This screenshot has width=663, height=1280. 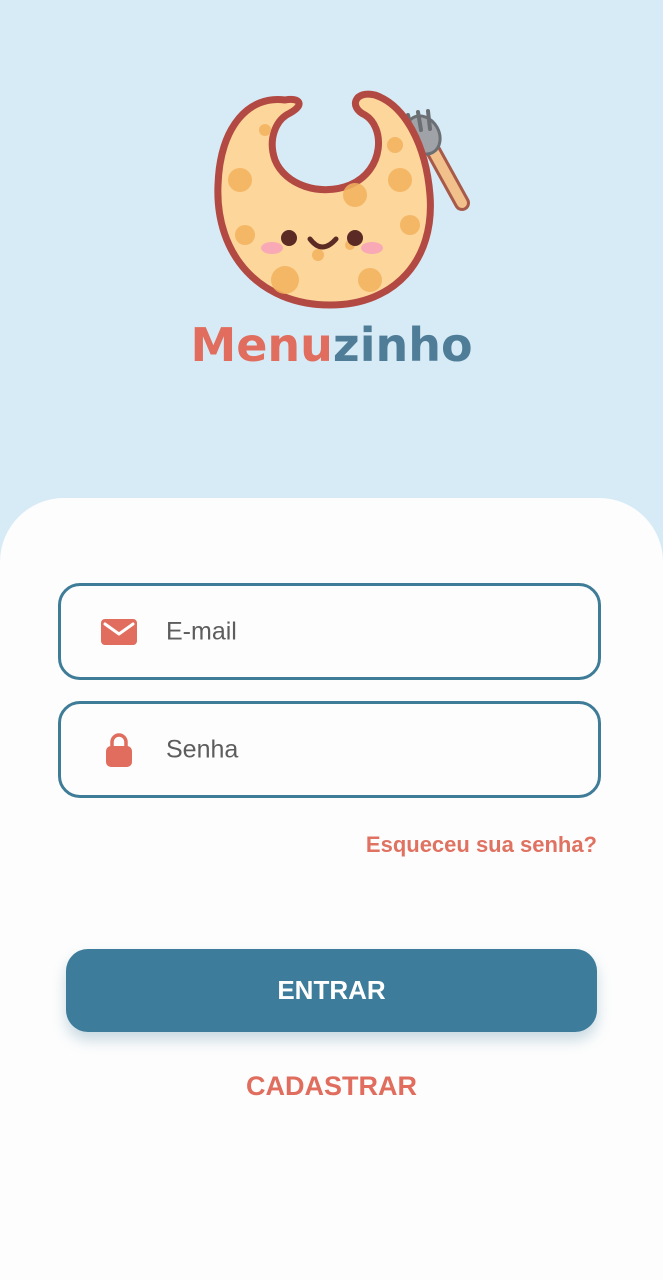 I want to click on brand-name: Menuzinho, so click(x=331, y=345).